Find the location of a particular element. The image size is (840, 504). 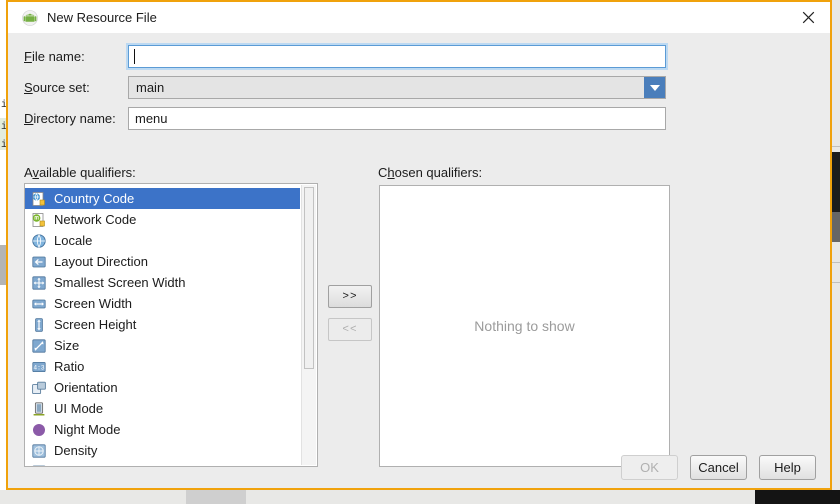

list-item-label: Layout Direction is located at coordinates (101, 261).